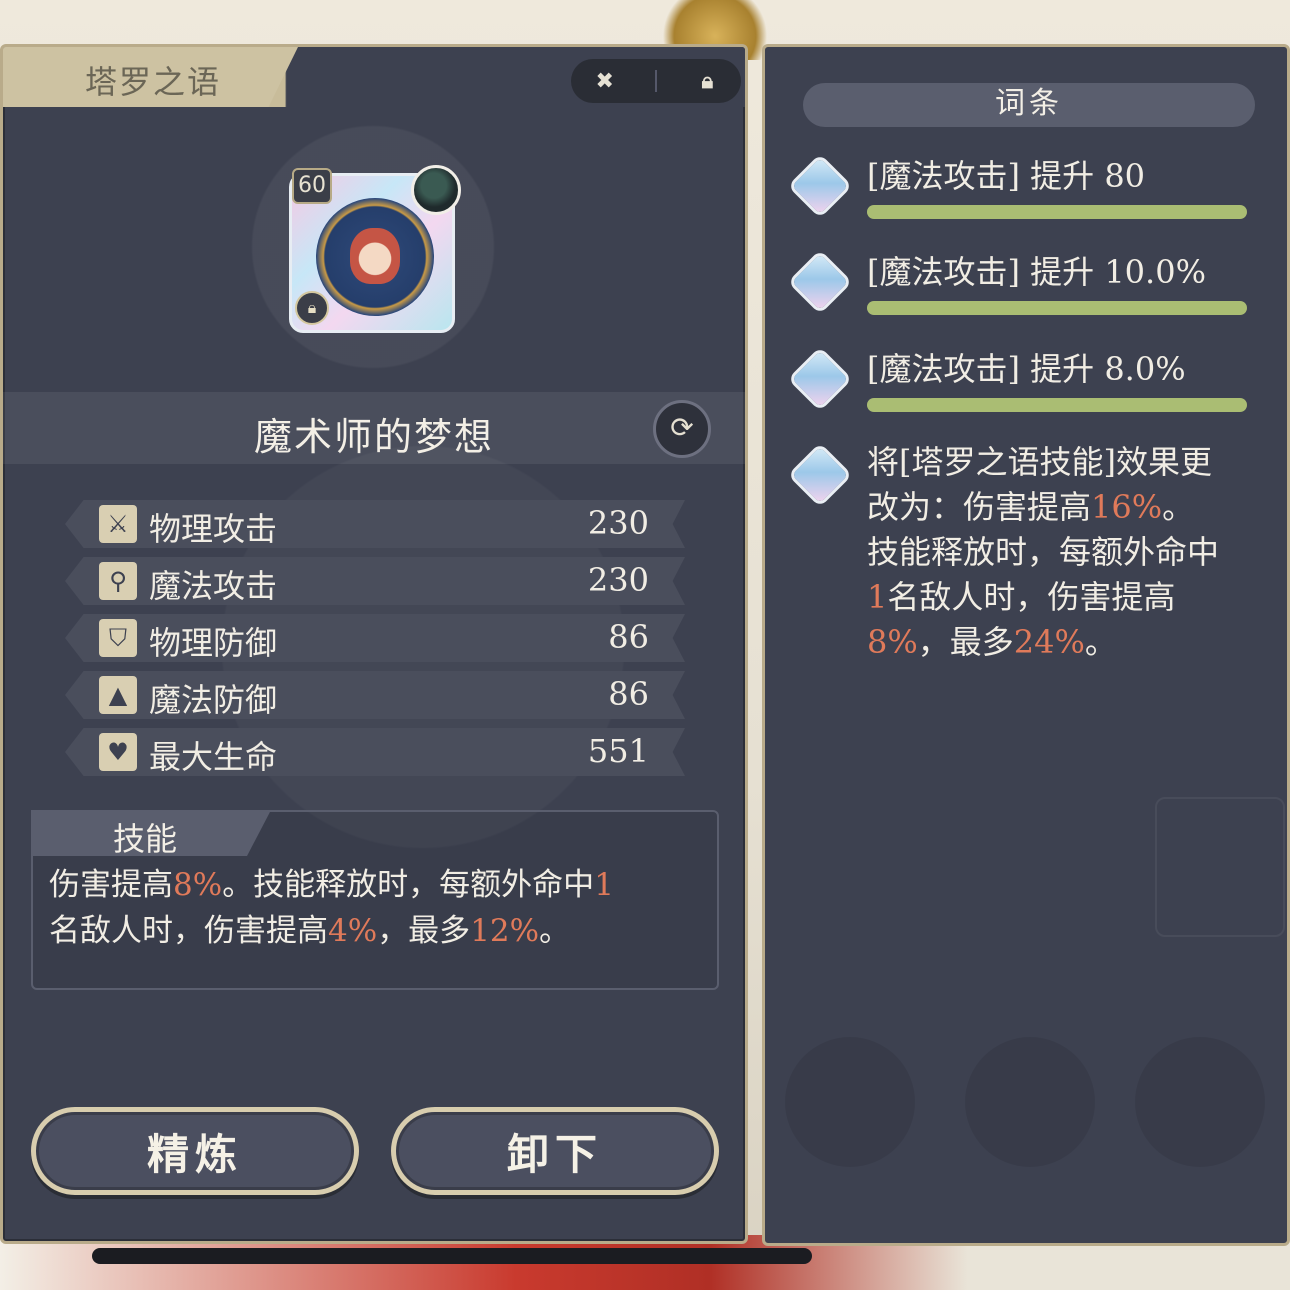 The image size is (1290, 1290). Describe the element at coordinates (1049, 642) in the screenshot. I see `entry-desc-value: 24%` at that location.